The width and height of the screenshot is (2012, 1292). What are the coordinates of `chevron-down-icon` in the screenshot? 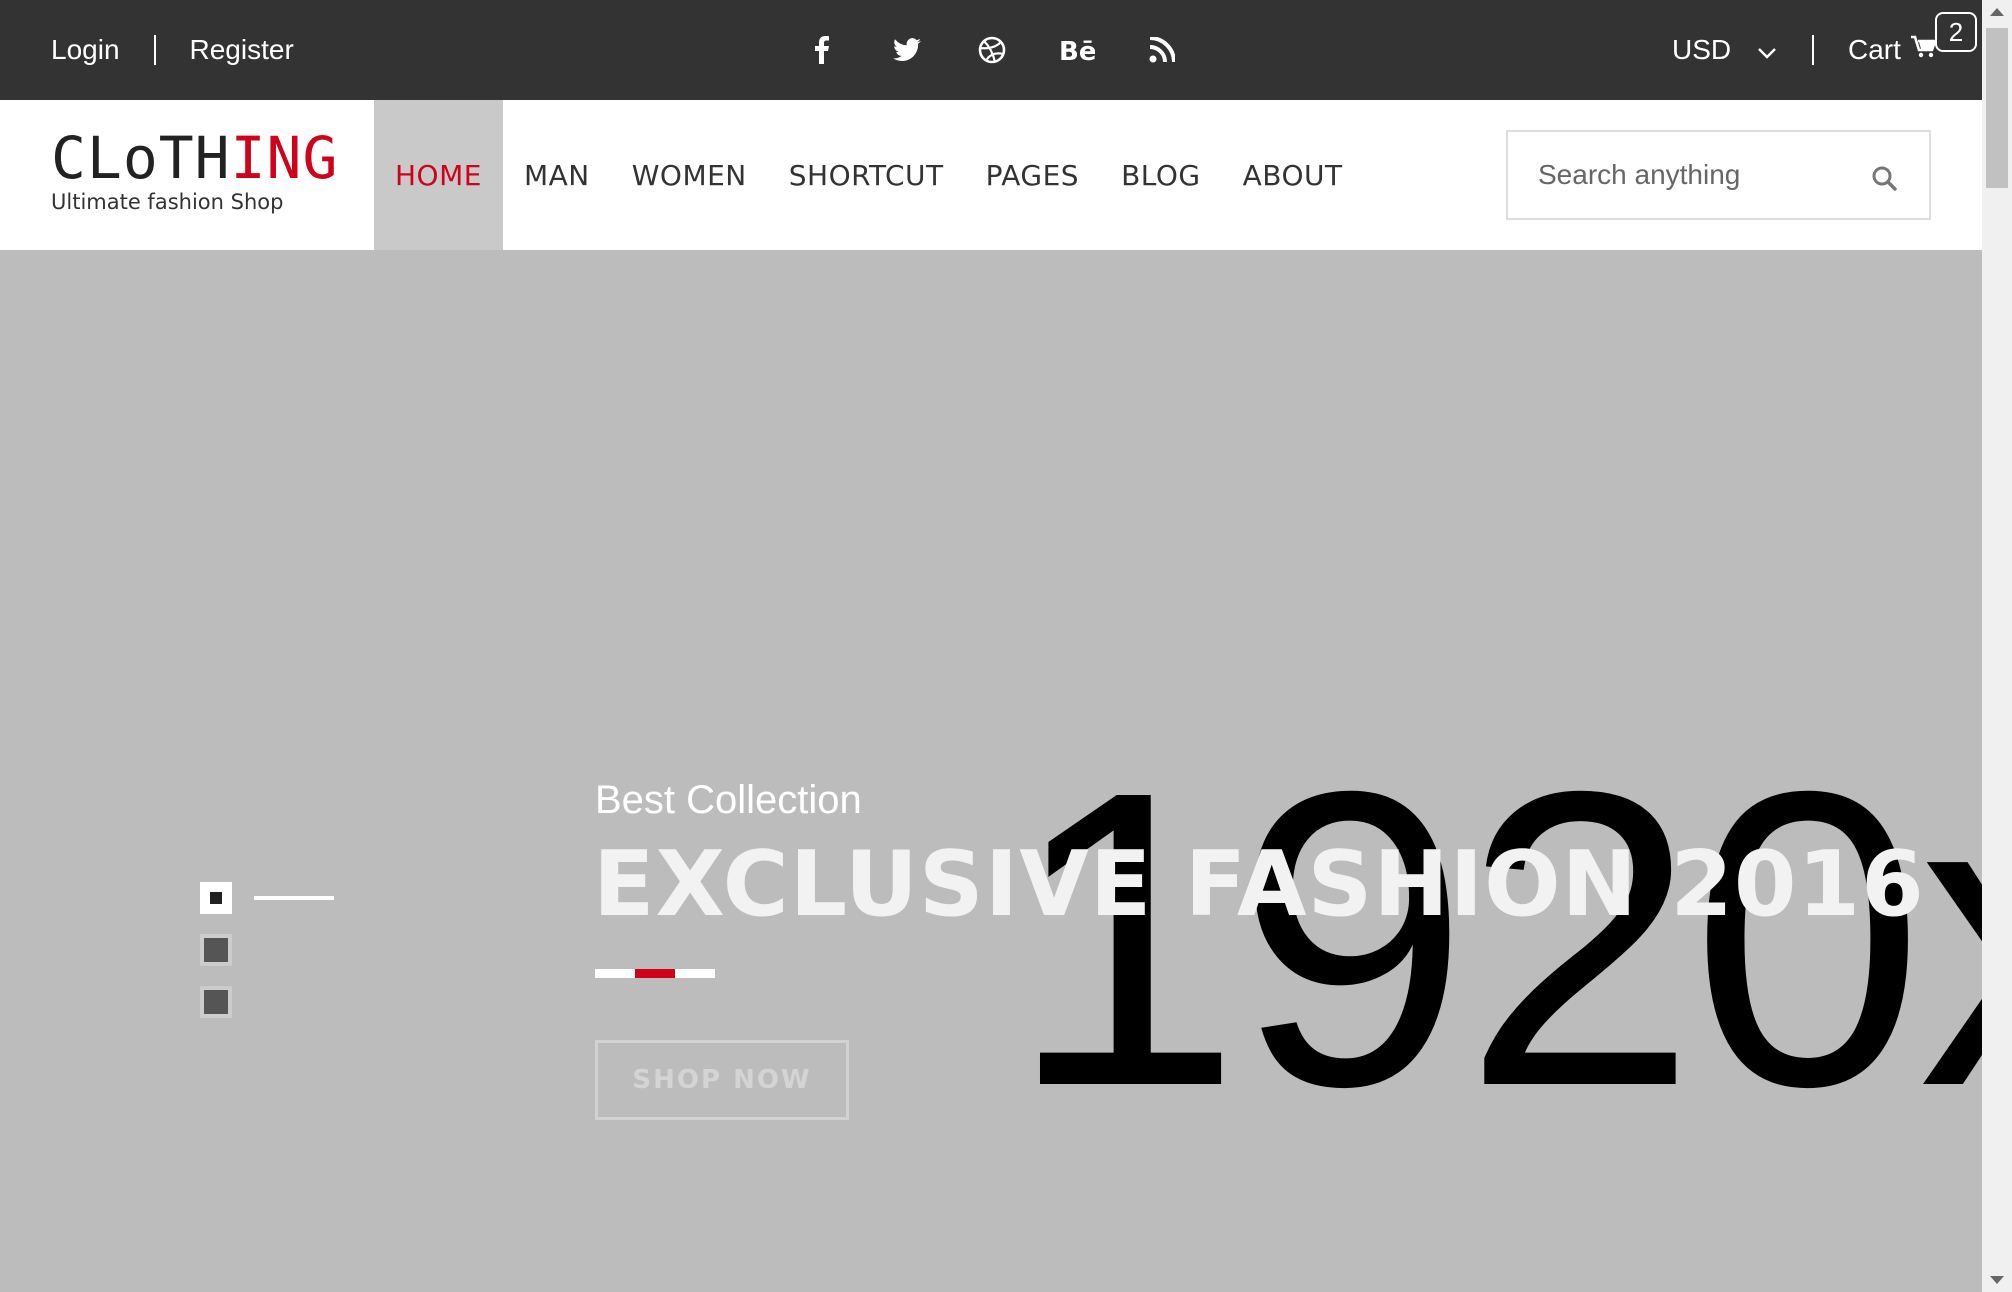 It's located at (1767, 50).